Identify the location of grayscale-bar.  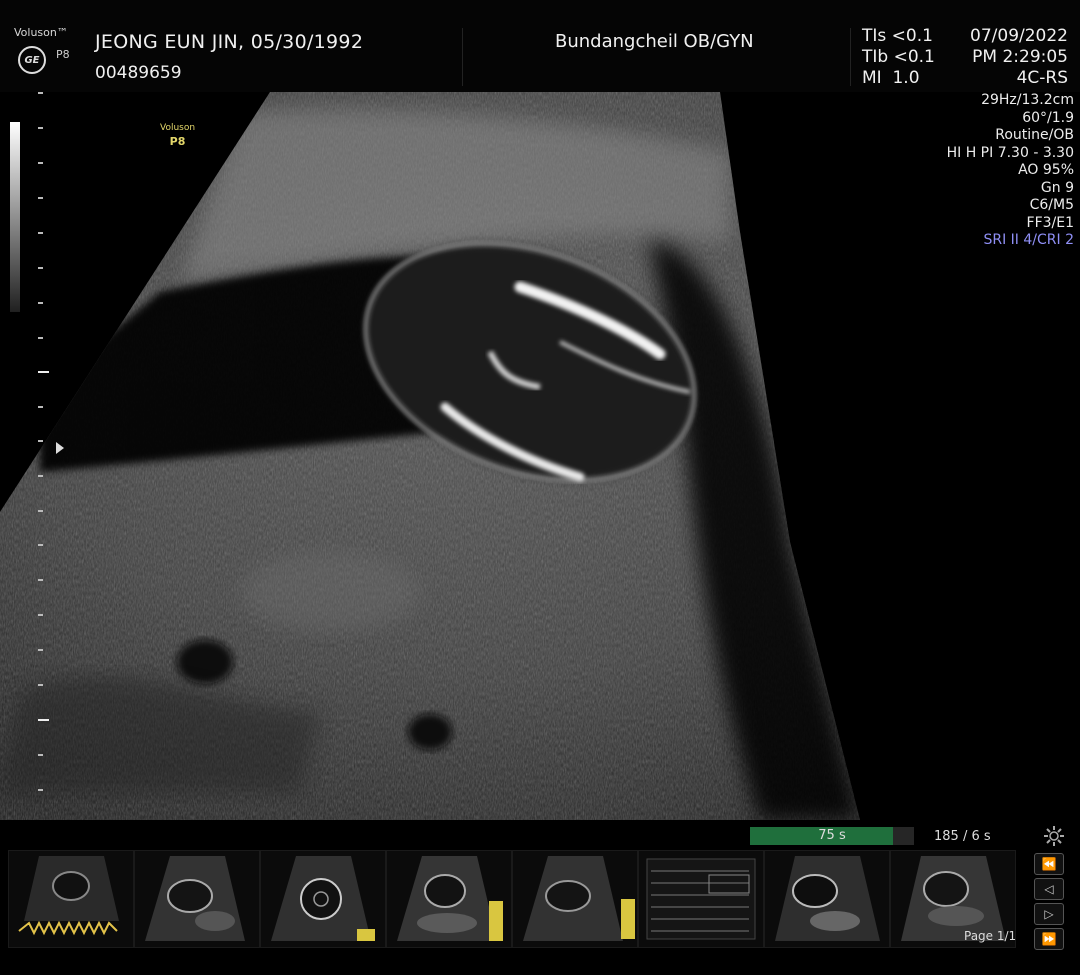
(15, 217).